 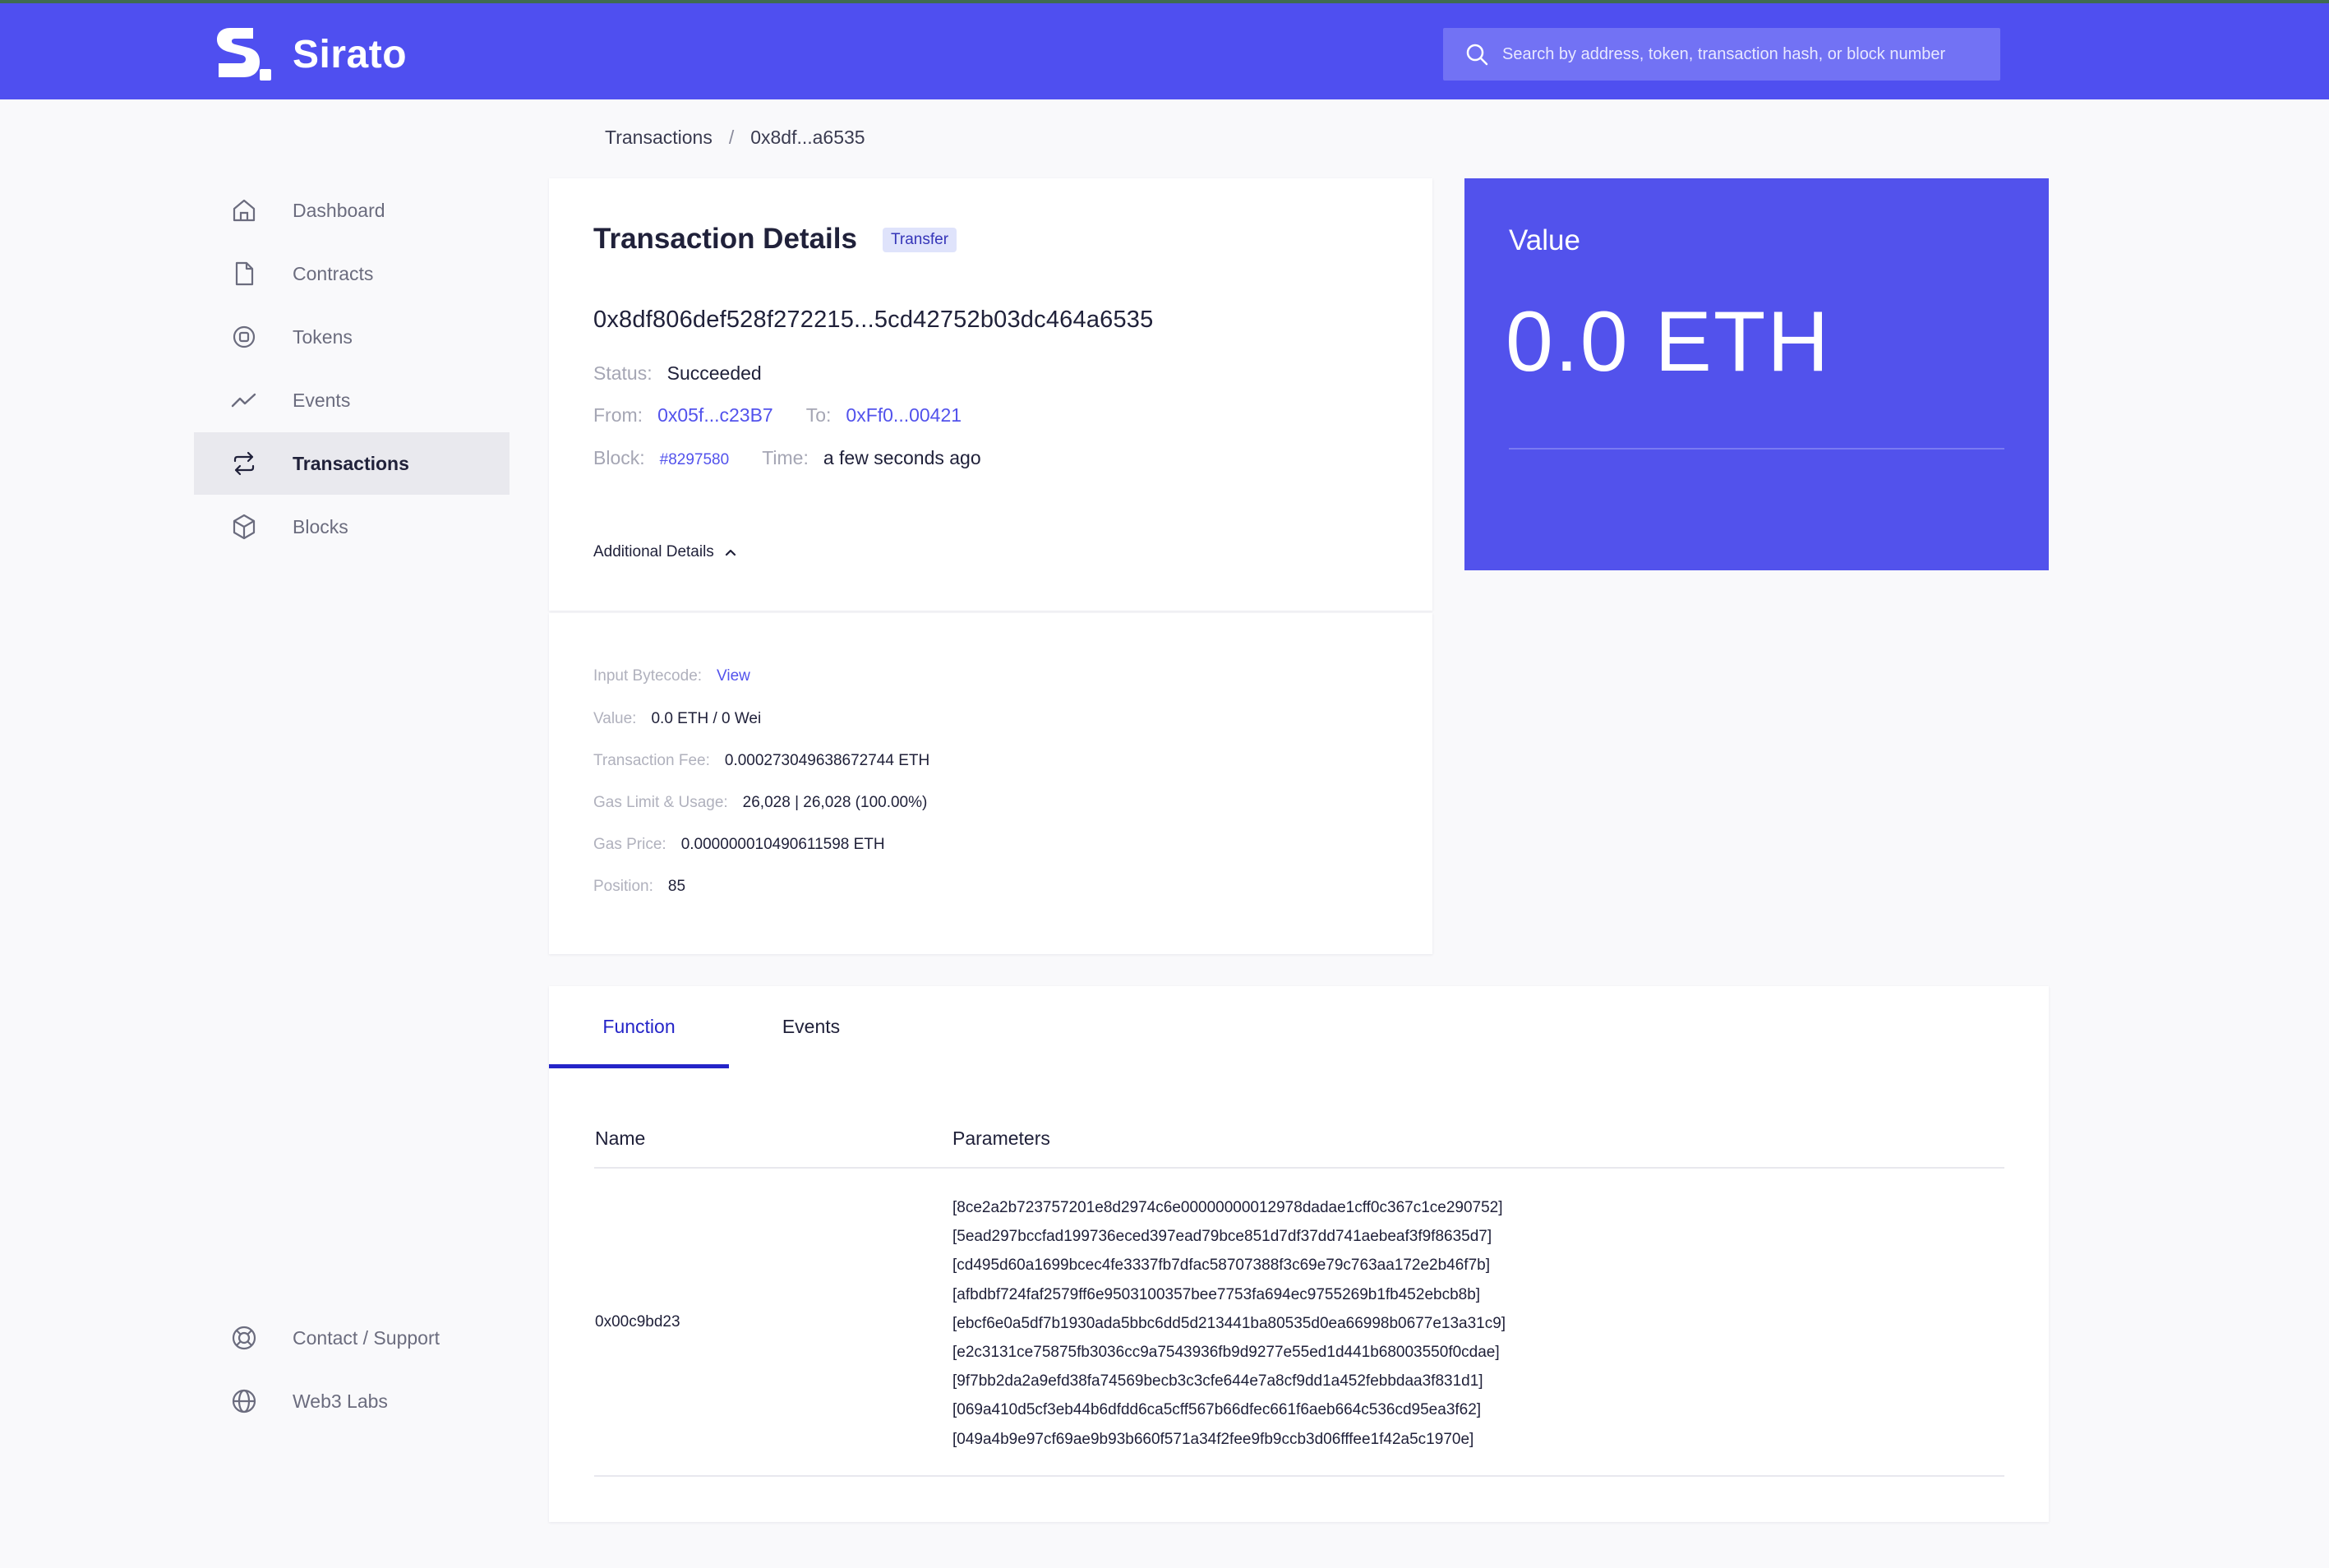 I want to click on sidebar-item-transactions: Transactions, so click(x=352, y=464).